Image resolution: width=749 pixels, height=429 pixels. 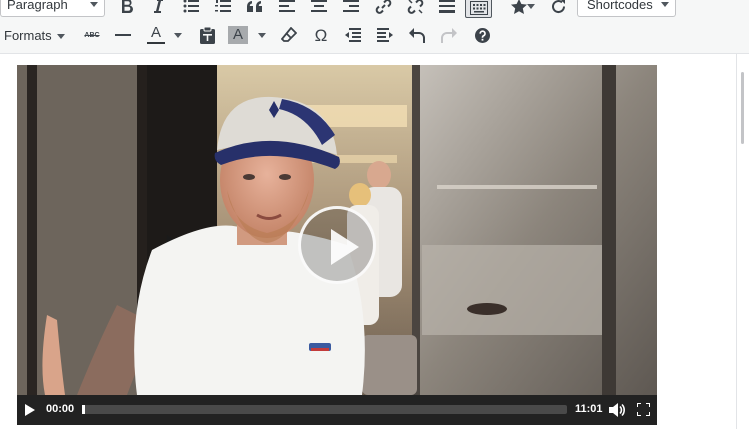 I want to click on volume-icon, so click(x=617, y=410).